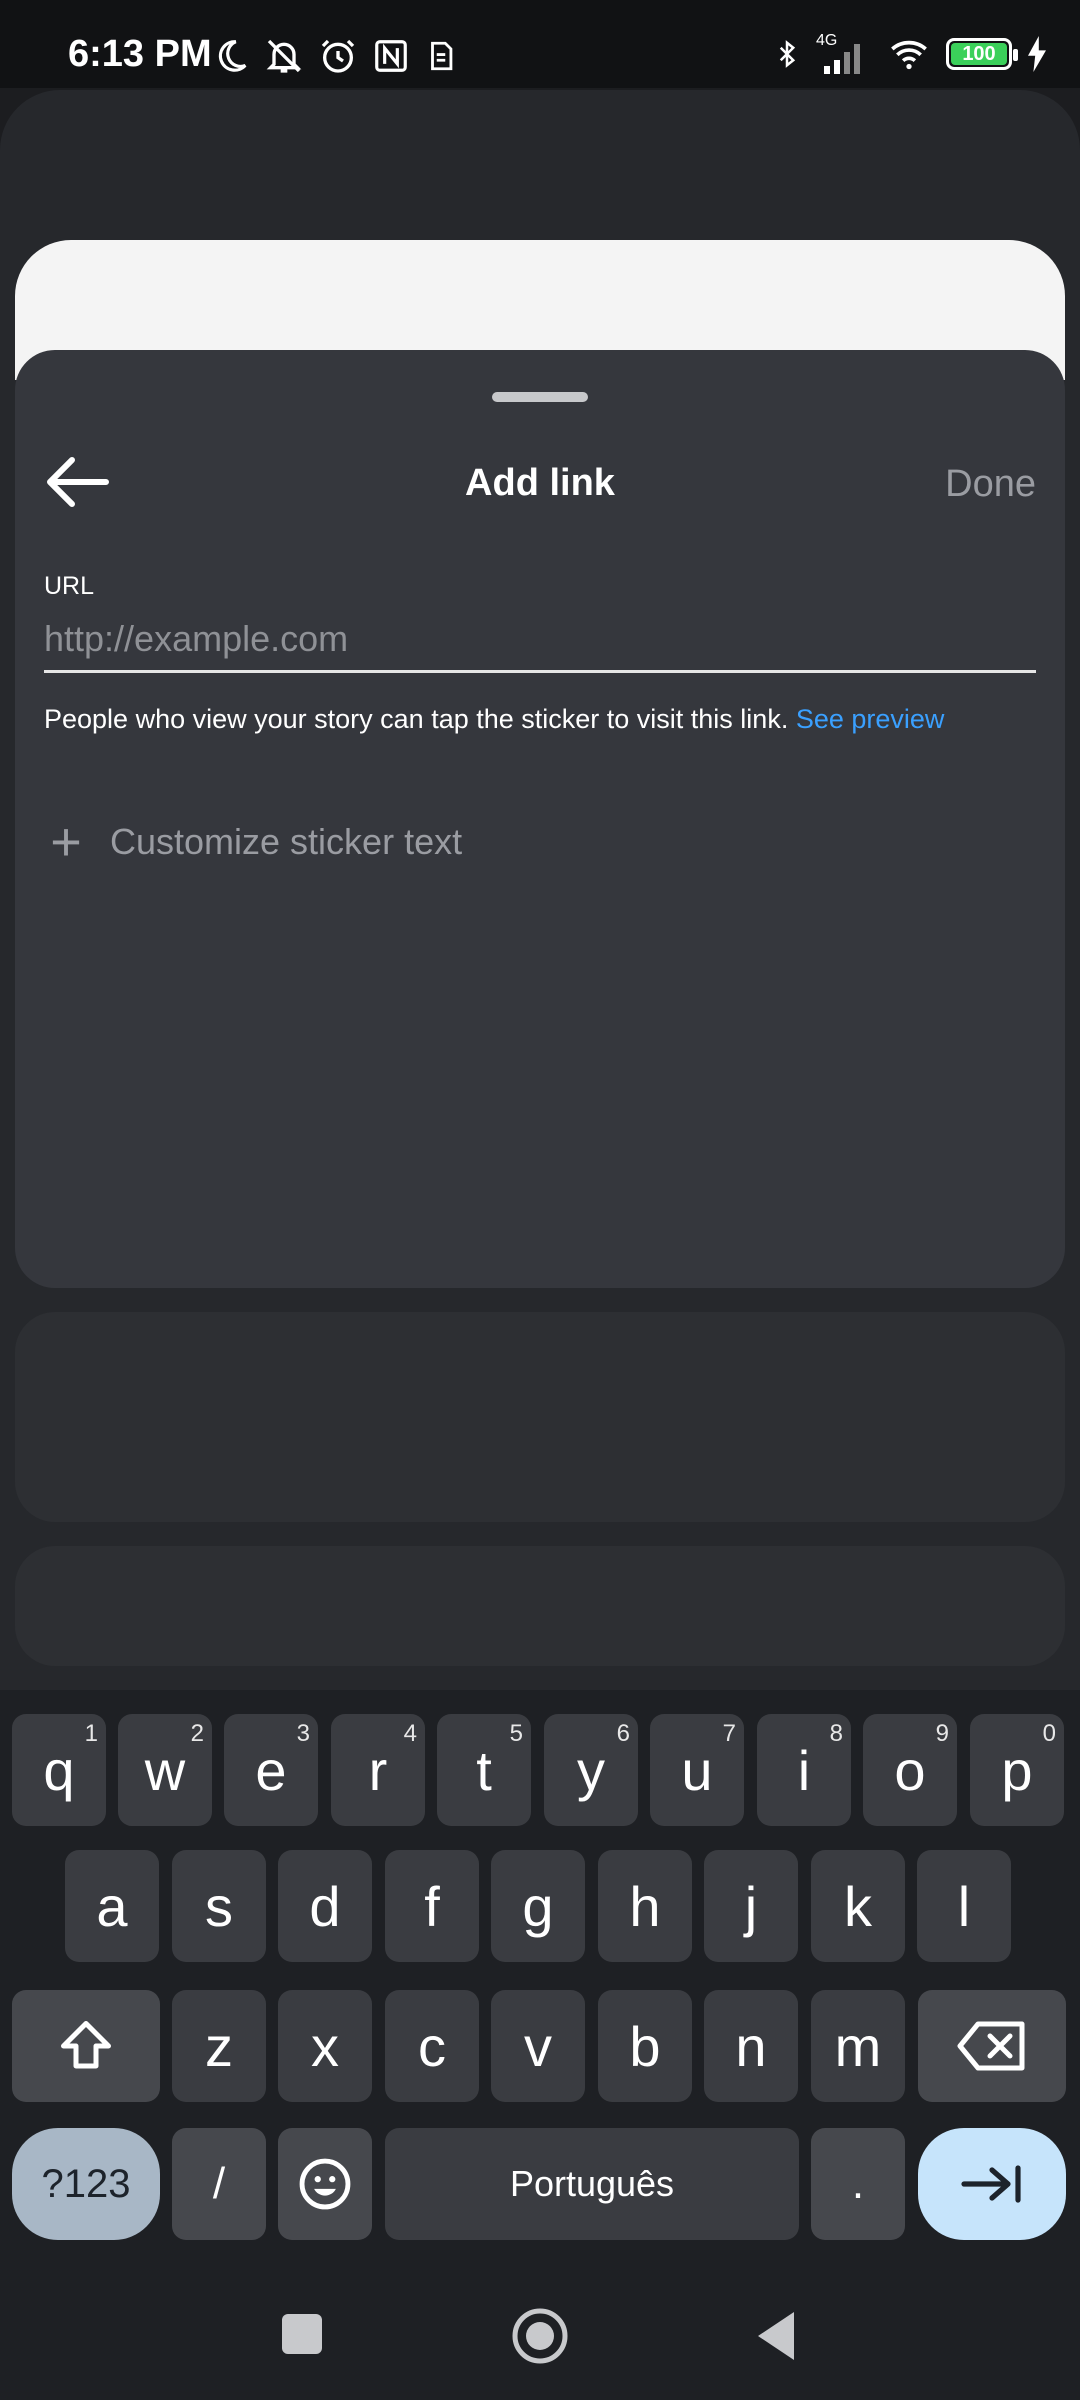 This screenshot has height=2400, width=1080. What do you see at coordinates (540, 397) in the screenshot?
I see `drag-handle` at bounding box center [540, 397].